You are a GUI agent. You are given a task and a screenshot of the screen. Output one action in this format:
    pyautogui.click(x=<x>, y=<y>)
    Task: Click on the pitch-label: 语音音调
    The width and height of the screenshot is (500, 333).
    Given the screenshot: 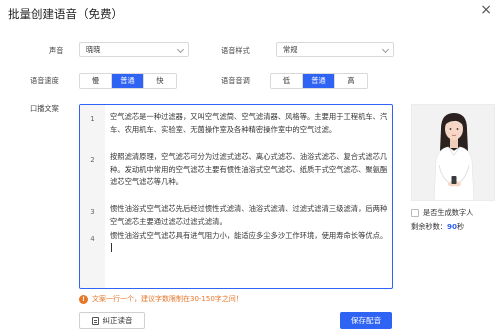 What is the action you would take?
    pyautogui.click(x=235, y=80)
    